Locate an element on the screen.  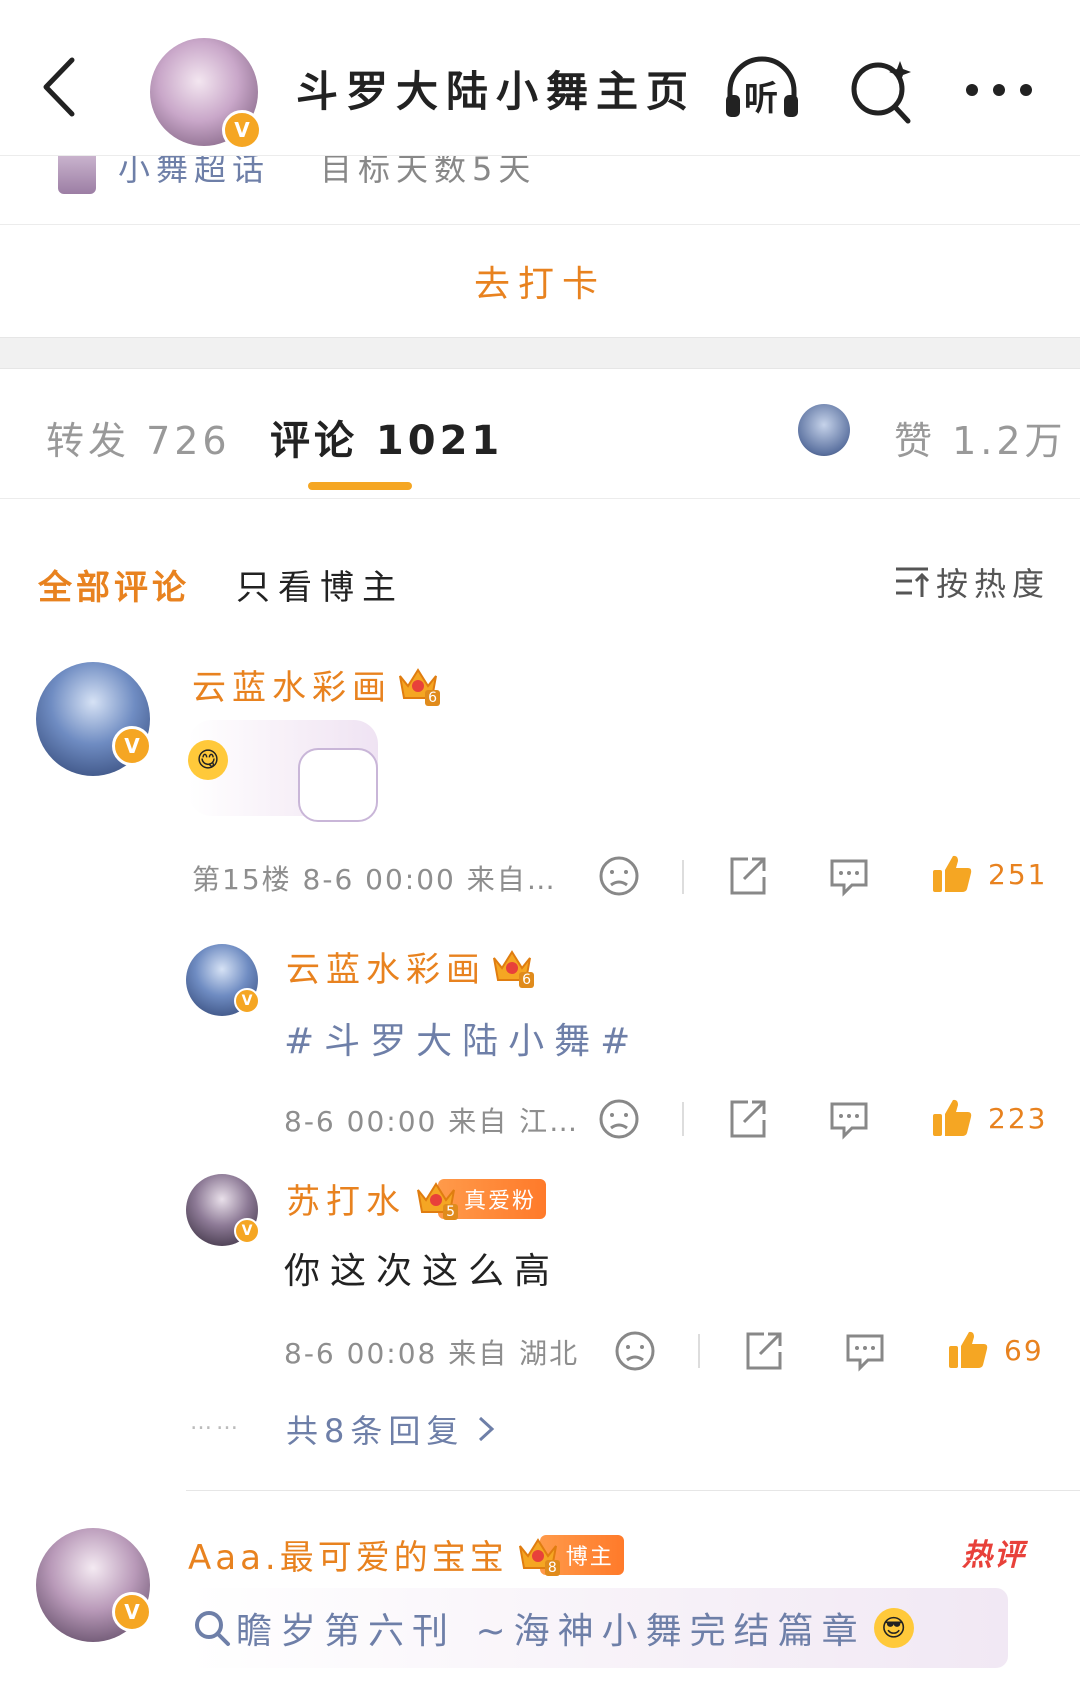
section-divider is located at coordinates (540, 353).